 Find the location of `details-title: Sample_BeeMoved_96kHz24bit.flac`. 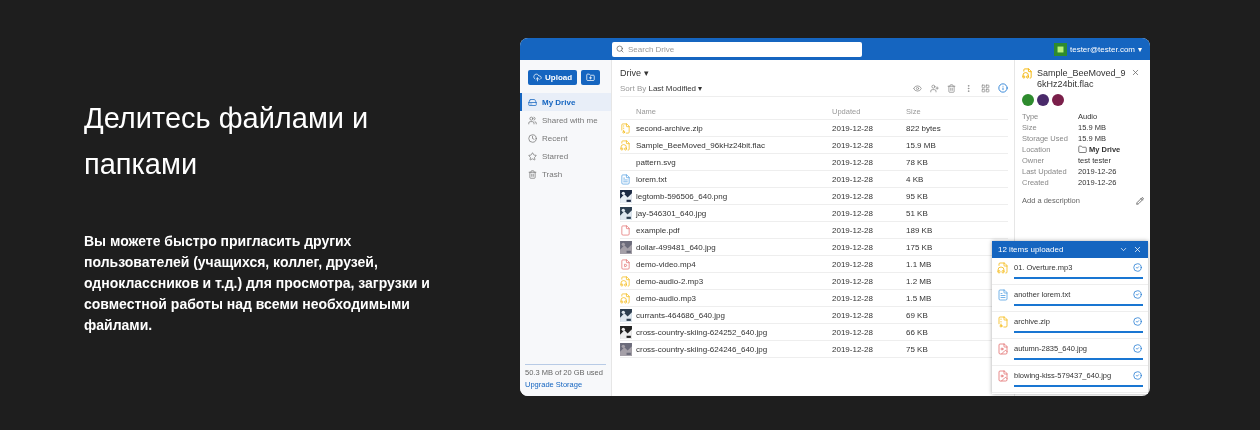

details-title: Sample_BeeMoved_96kHz24bit.flac is located at coordinates (1082, 79).